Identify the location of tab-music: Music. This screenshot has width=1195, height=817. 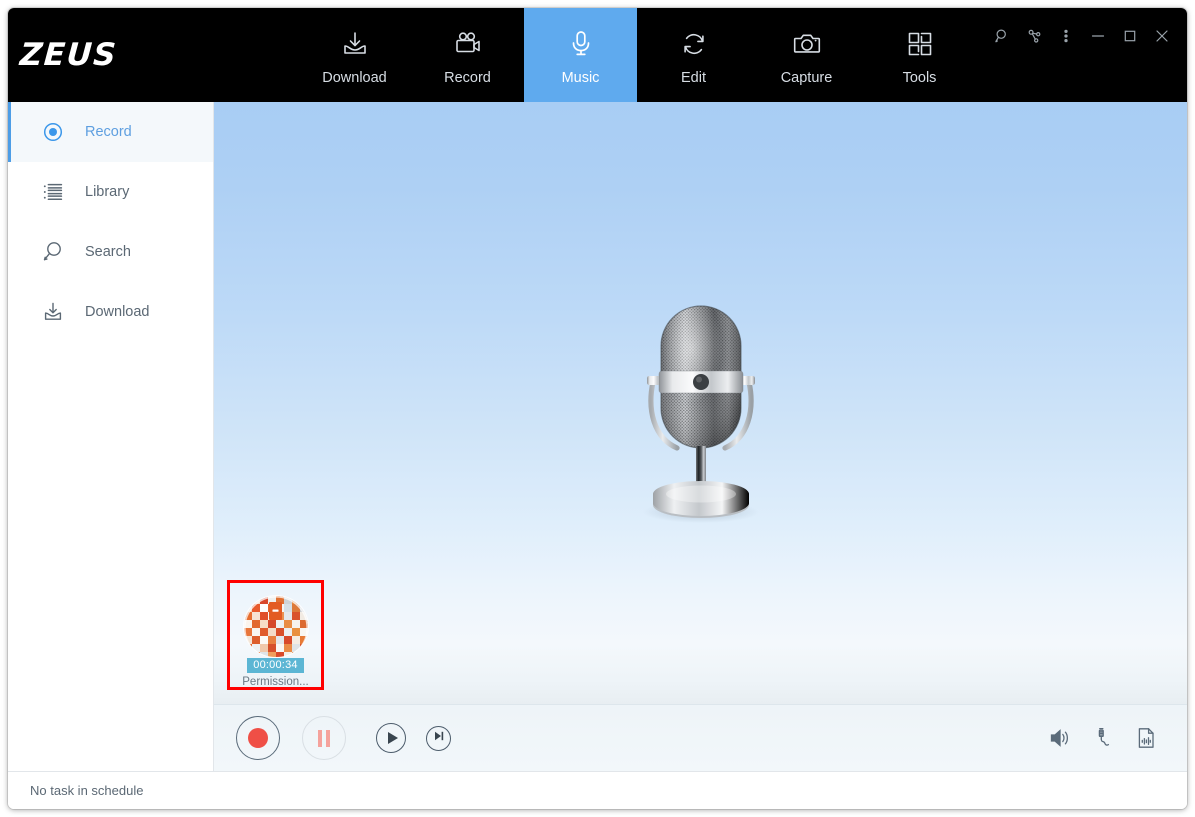
(580, 55).